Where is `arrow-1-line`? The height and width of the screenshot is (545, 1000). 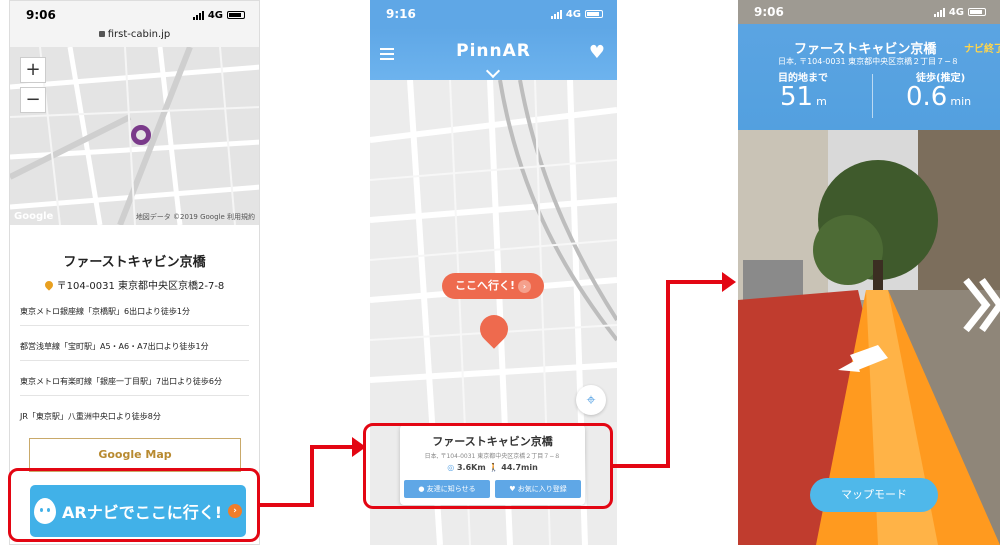 arrow-1-line is located at coordinates (307, 476).